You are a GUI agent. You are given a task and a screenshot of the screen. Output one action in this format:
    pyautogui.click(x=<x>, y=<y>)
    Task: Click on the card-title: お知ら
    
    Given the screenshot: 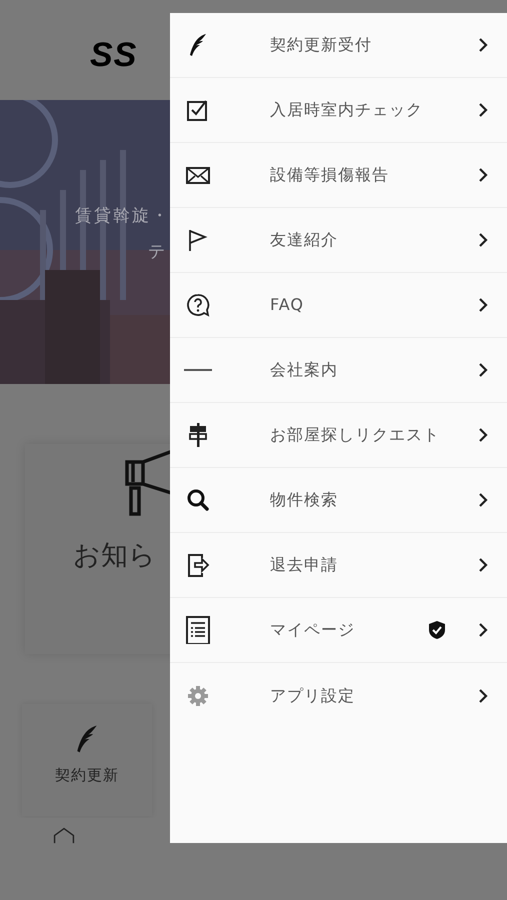 What is the action you would take?
    pyautogui.click(x=114, y=555)
    